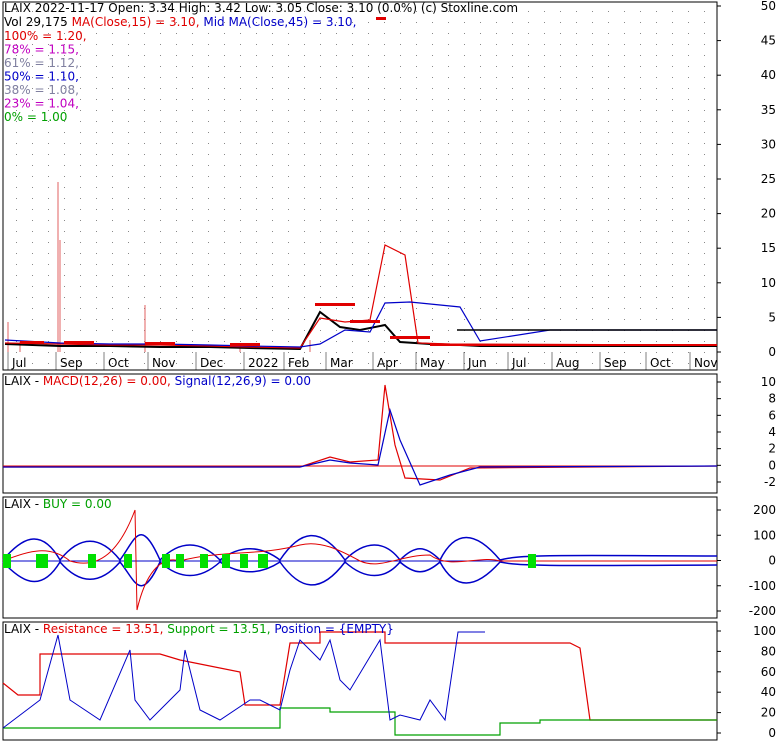 The image size is (778, 746). I want to click on macd-label: MACD(12,26) = 0.00,, so click(107, 381).